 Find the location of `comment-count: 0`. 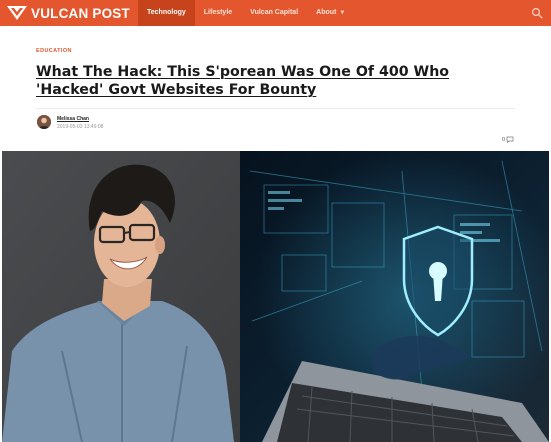

comment-count: 0 is located at coordinates (508, 139).